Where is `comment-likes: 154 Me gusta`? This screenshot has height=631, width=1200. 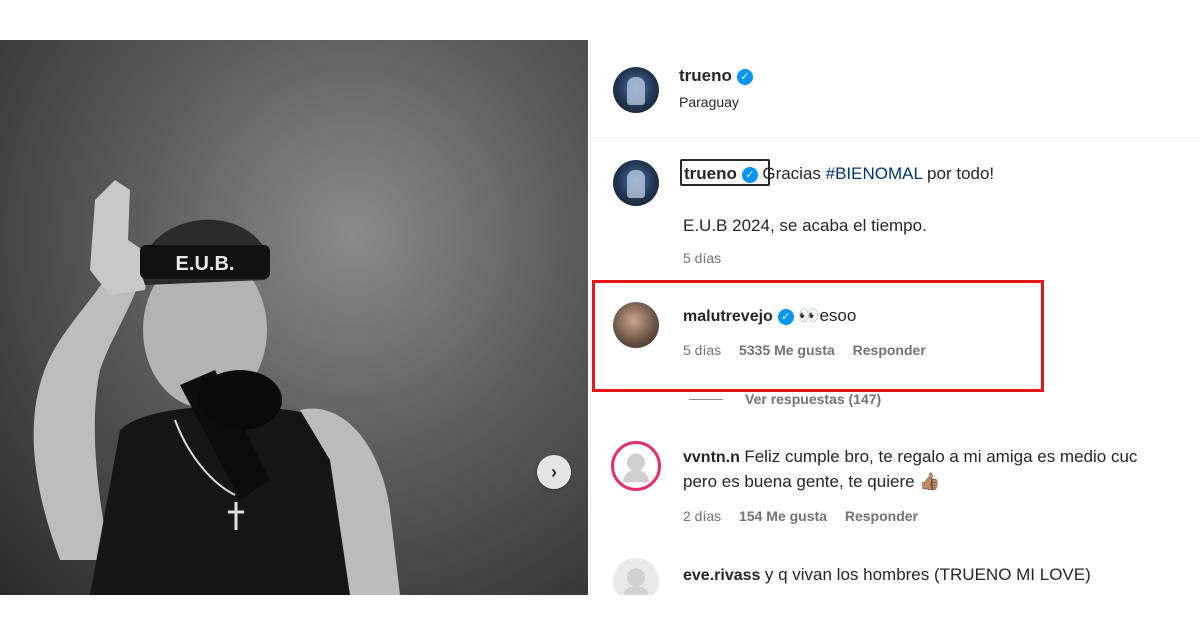
comment-likes: 154 Me gusta is located at coordinates (783, 516).